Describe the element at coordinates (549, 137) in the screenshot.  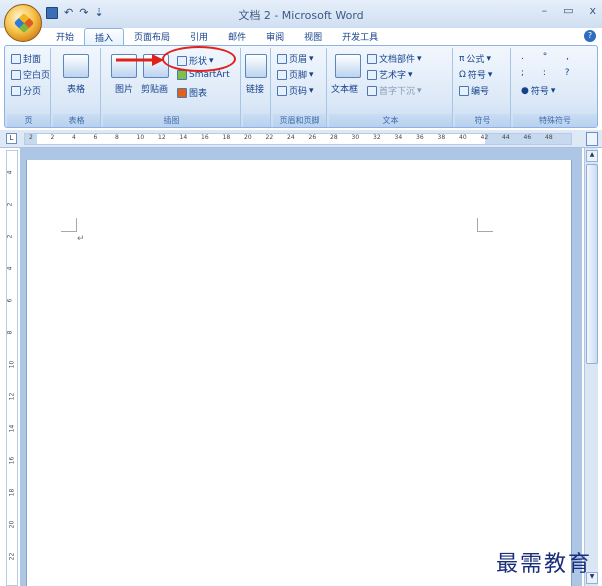
I see `ruler-tick-label: 48` at that location.